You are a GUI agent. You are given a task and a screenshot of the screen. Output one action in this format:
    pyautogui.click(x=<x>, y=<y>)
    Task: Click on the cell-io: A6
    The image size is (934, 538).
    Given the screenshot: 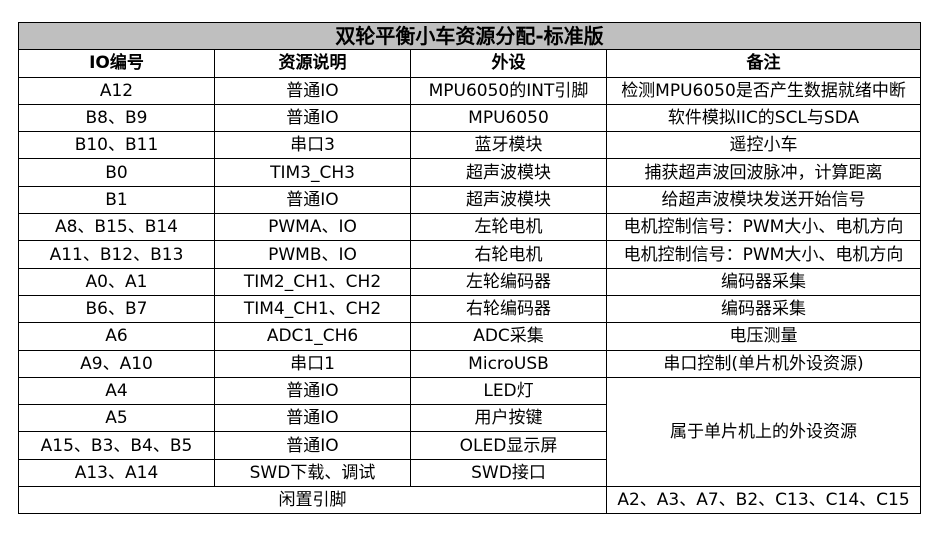 What is the action you would take?
    pyautogui.click(x=116, y=336)
    